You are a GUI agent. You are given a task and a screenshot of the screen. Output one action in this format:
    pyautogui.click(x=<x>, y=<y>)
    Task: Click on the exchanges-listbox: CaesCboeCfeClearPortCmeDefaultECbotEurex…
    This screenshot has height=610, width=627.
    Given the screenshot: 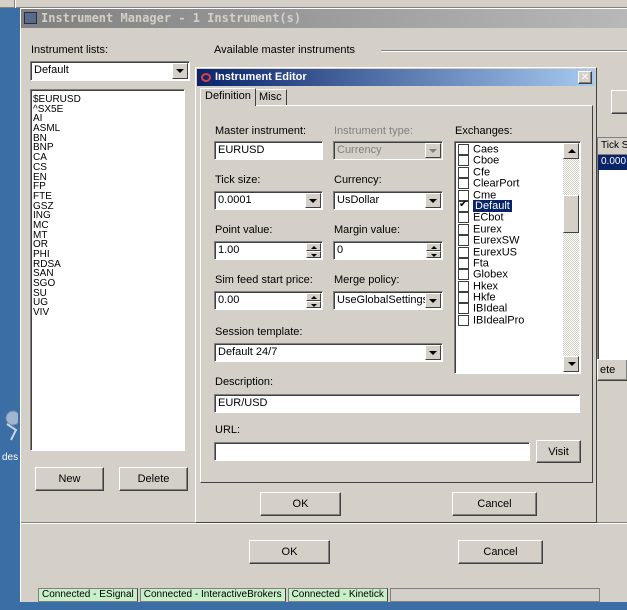 What is the action you would take?
    pyautogui.click(x=517, y=257)
    